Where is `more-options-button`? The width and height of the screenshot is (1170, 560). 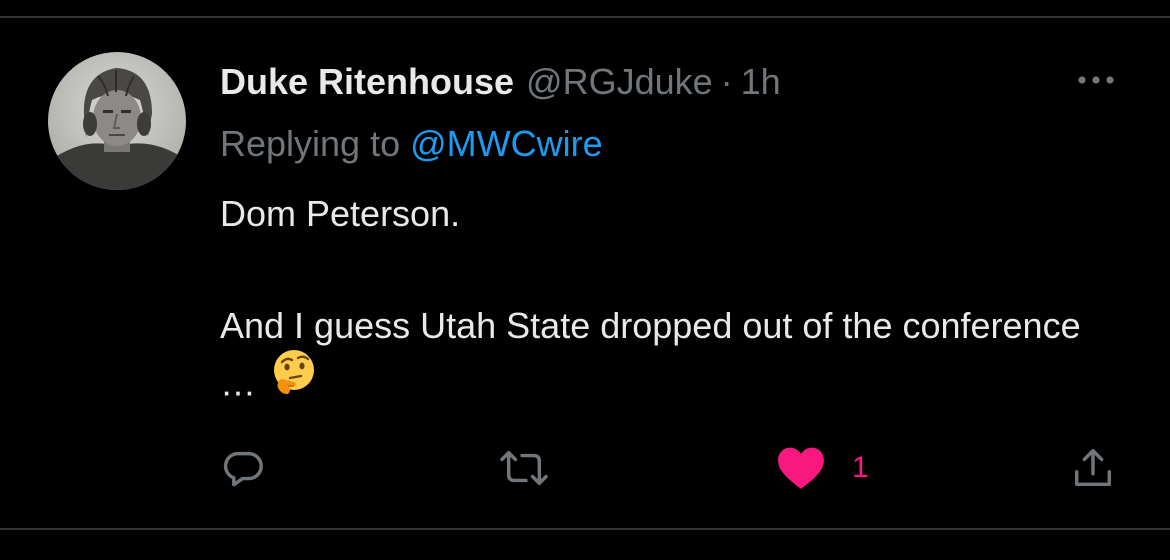
more-options-button is located at coordinates (1096, 80).